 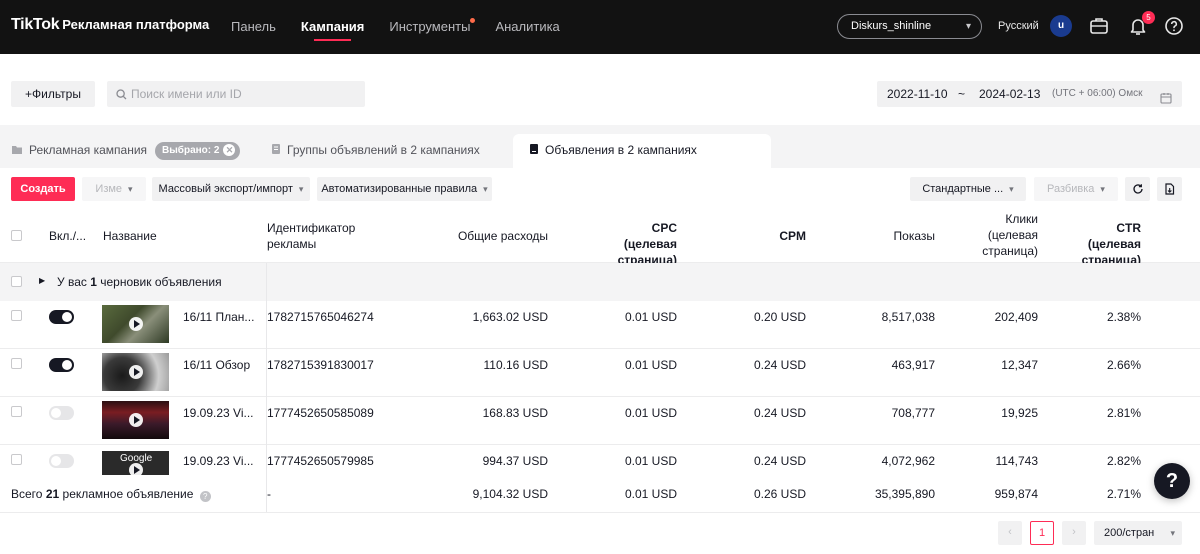 I want to click on automated-rules-dropdown: Автоматизированные правила ▾, so click(x=404, y=189).